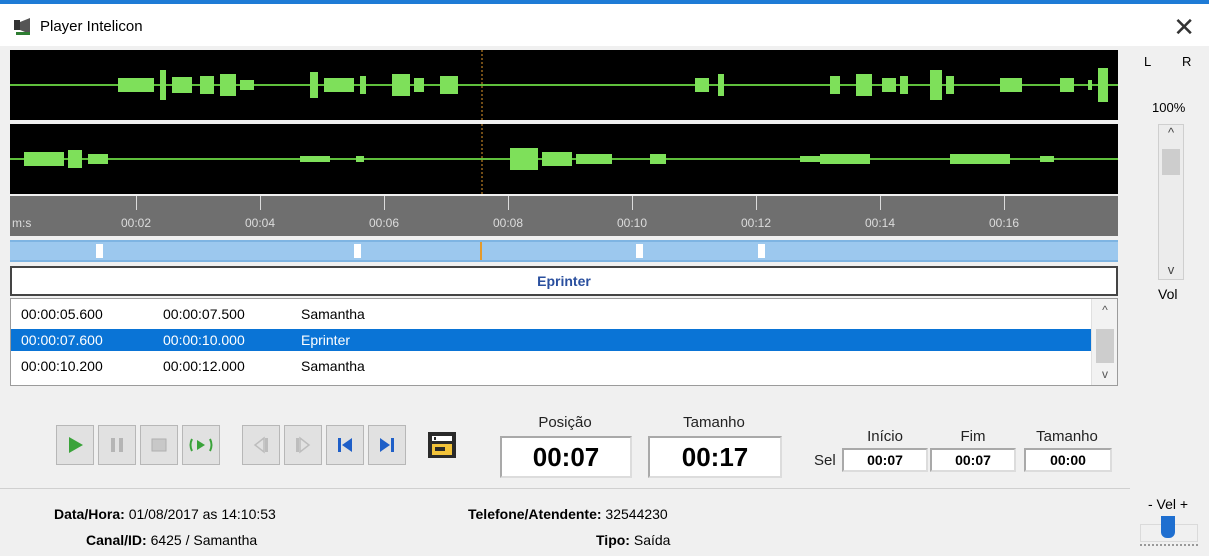 This screenshot has width=1209, height=556. Describe the element at coordinates (62, 314) in the screenshot. I see `segment-start: 00:00:05.600` at that location.